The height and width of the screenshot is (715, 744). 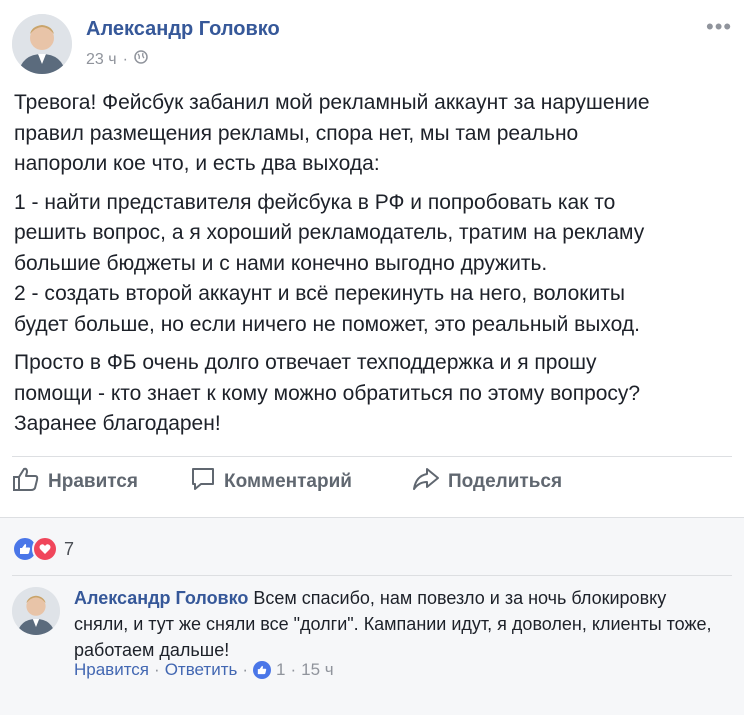 I want to click on comment-actions: Нравится · Ответить · 1 · 15 ч, so click(x=204, y=670).